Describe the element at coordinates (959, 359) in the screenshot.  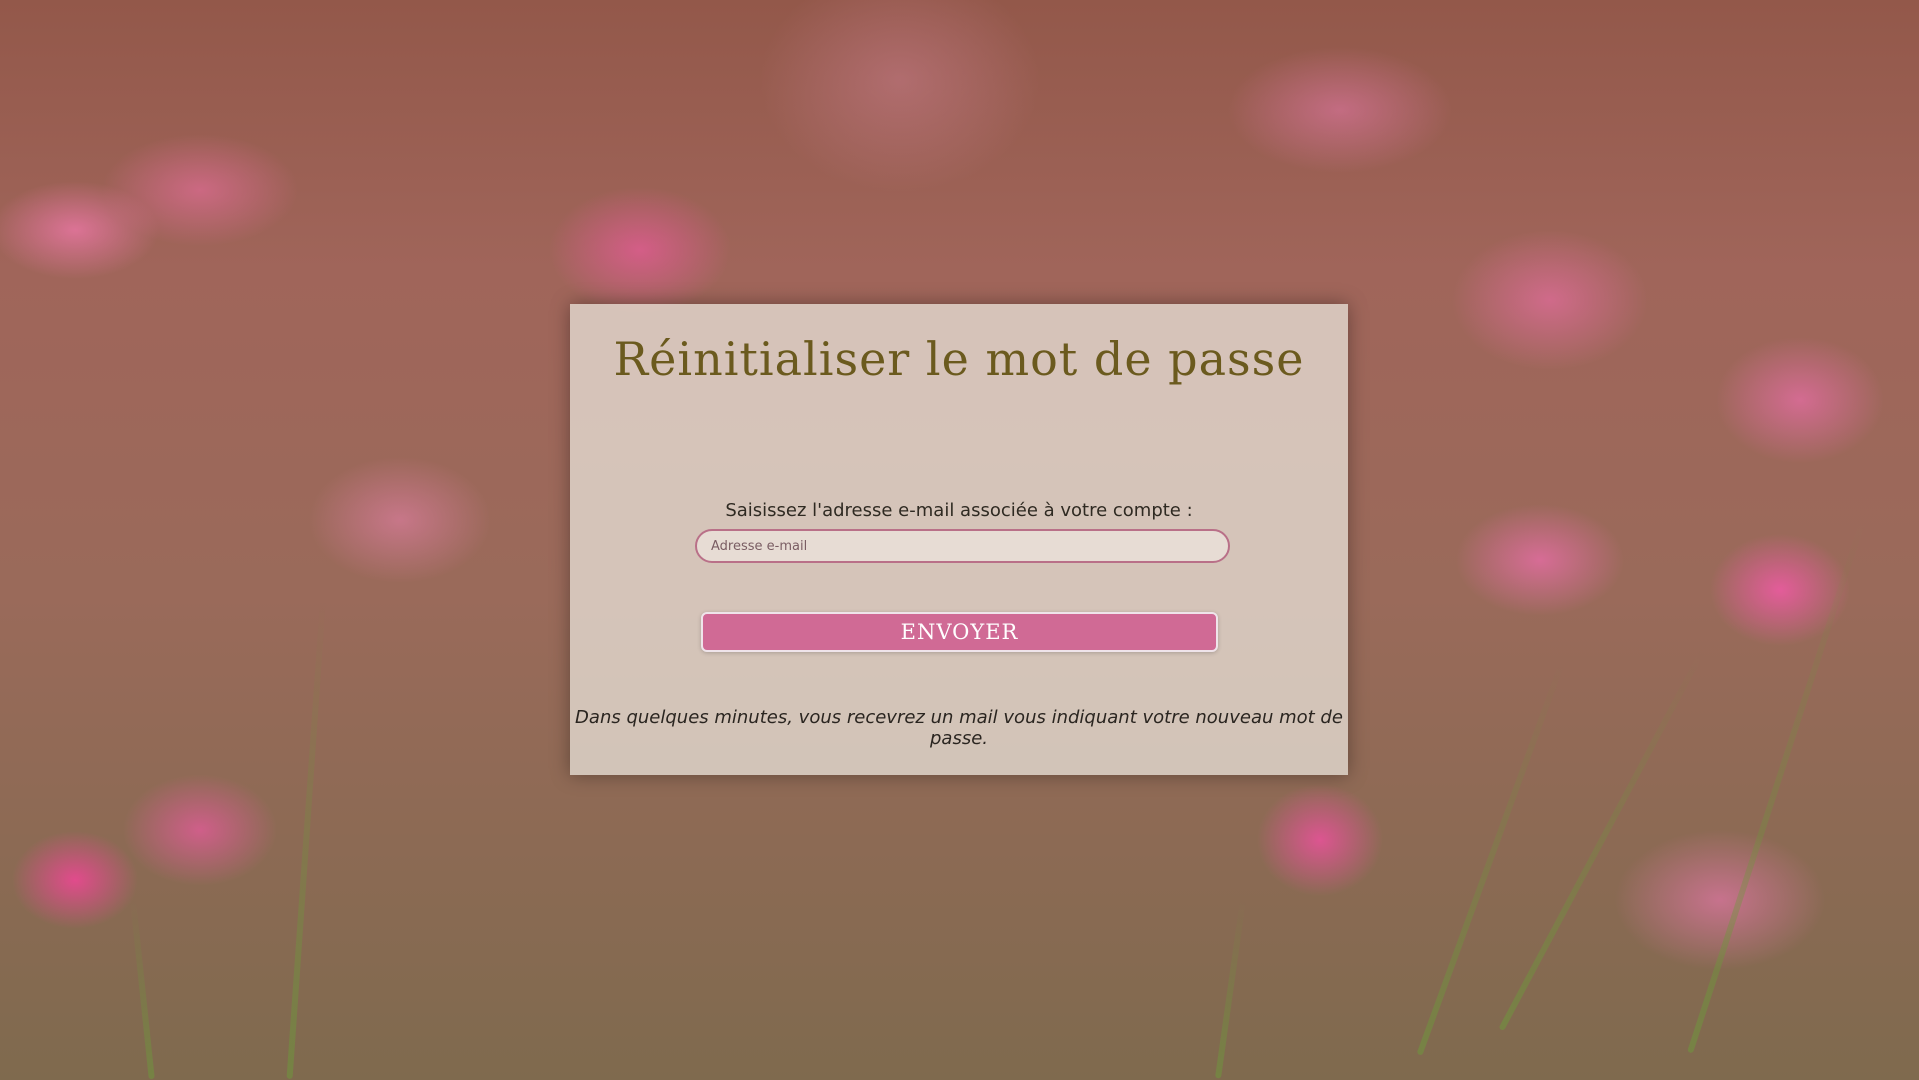
I see `page-title: Réinitialiser le mot de passe` at that location.